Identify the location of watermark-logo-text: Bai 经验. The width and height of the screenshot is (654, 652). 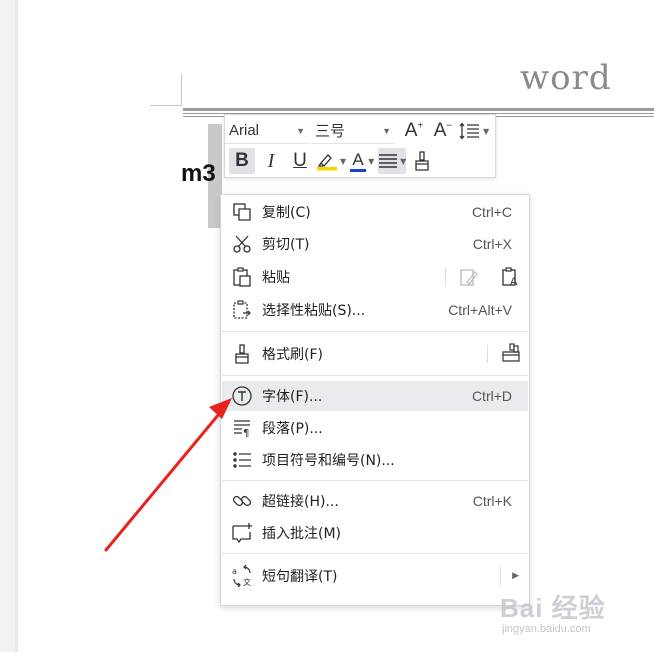
(553, 608).